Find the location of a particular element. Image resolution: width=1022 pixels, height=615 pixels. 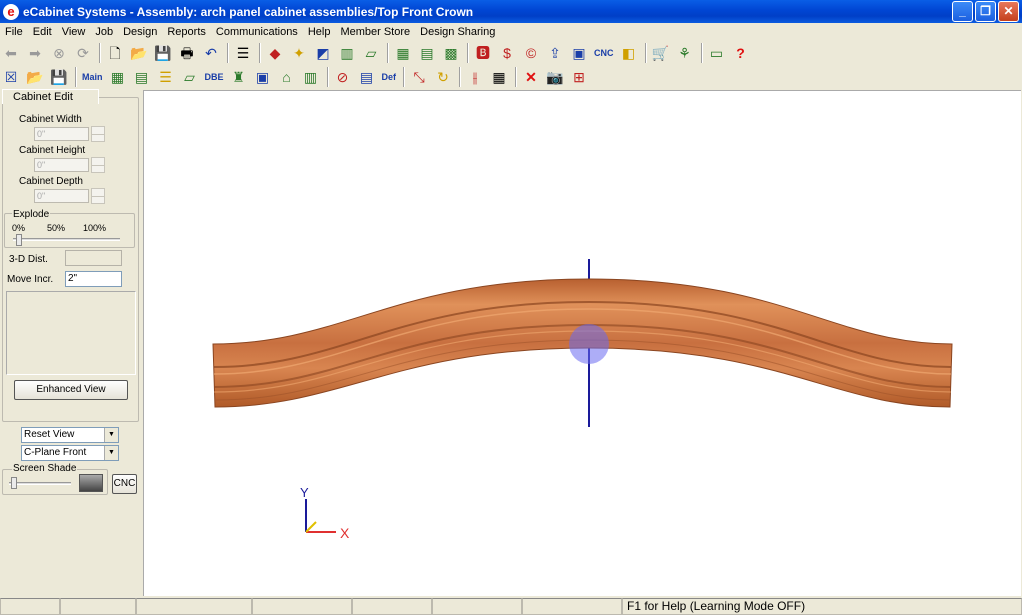

table-icon: ▤ is located at coordinates (367, 77).